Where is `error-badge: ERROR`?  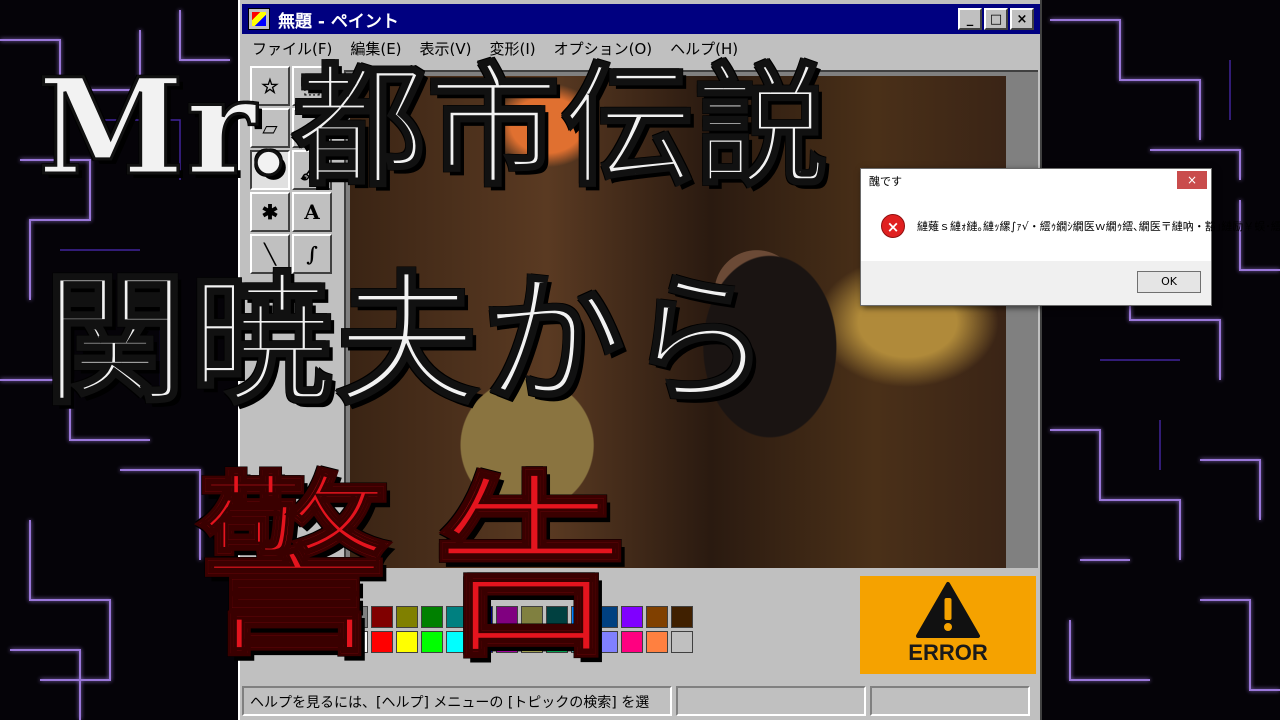
error-badge: ERROR is located at coordinates (948, 625).